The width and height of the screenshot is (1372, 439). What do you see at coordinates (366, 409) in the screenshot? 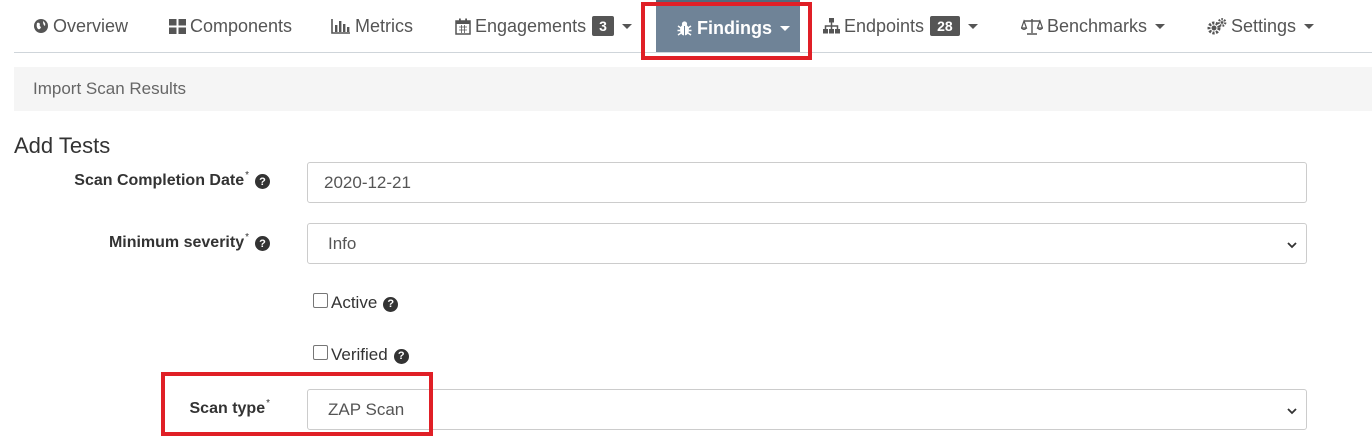
I see `scan-type-value: ZAP Scan` at bounding box center [366, 409].